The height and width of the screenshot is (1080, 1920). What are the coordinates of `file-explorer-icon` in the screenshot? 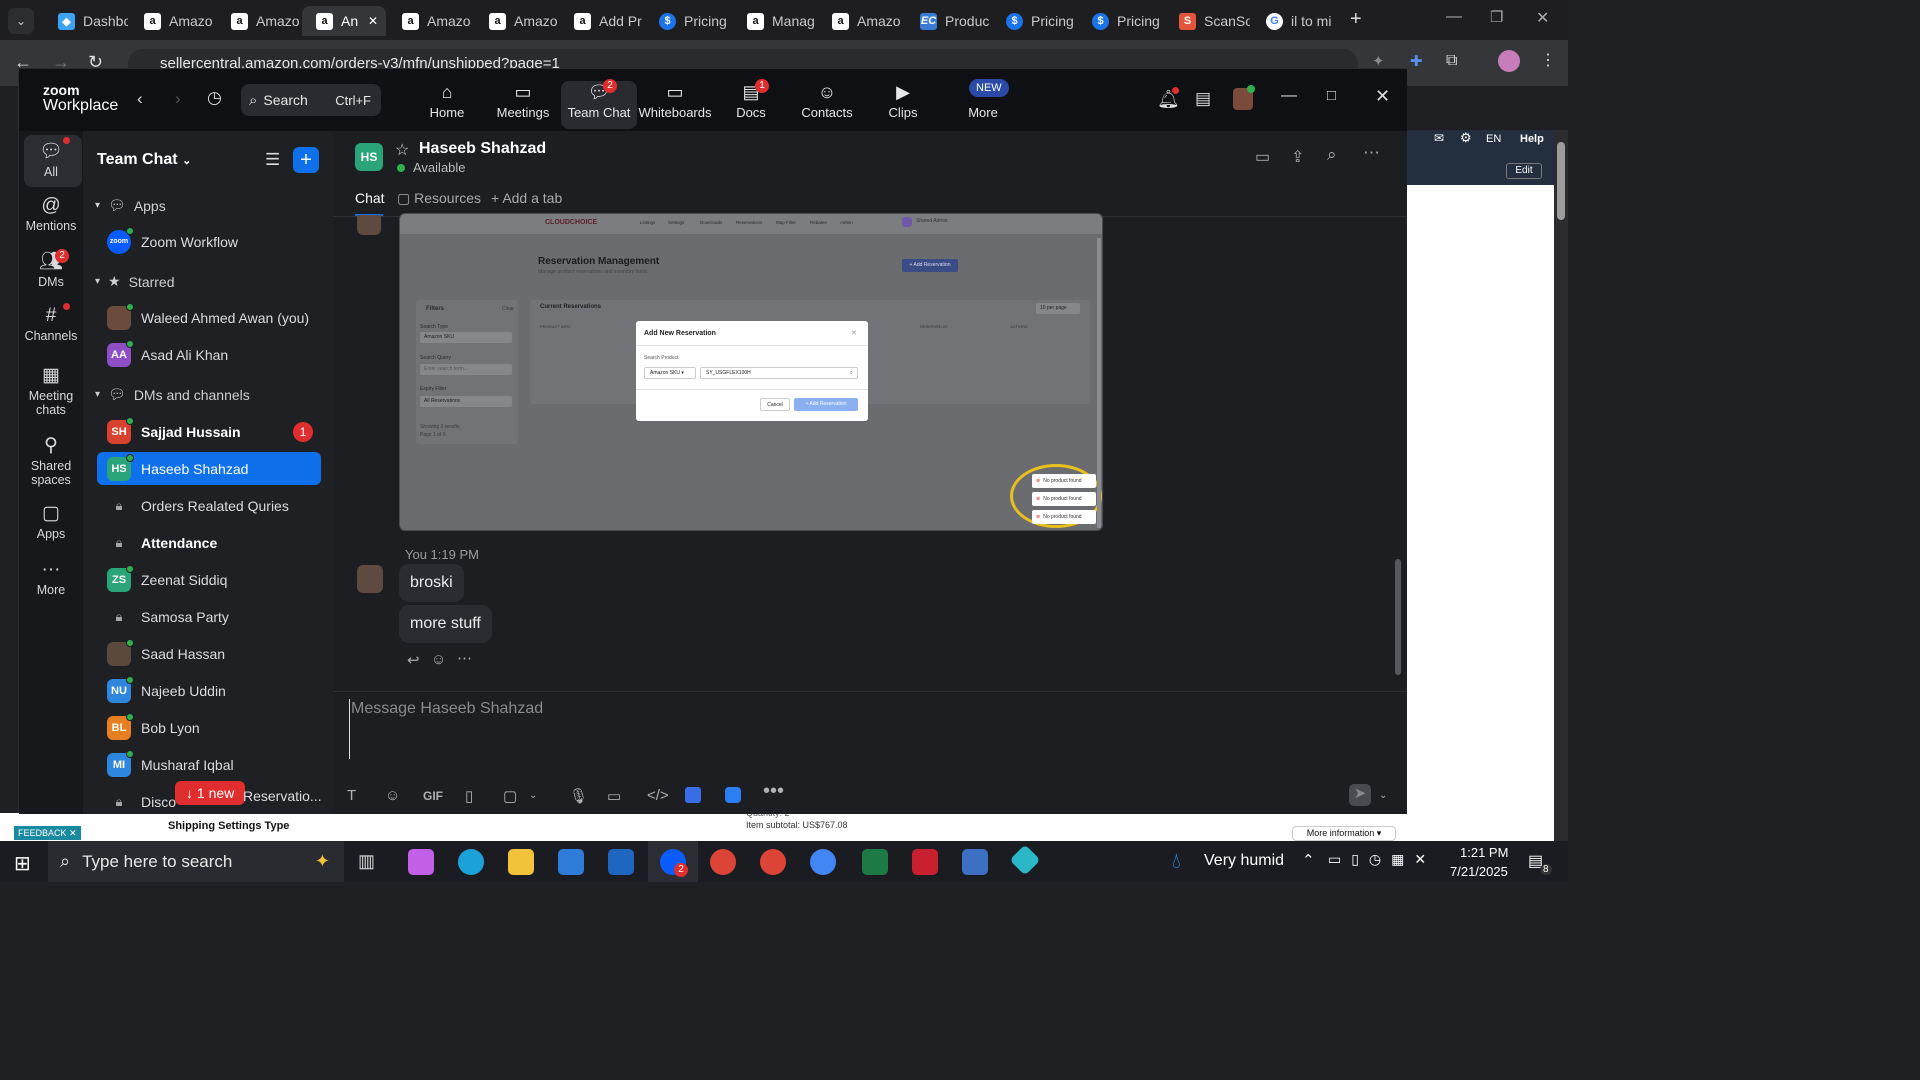 It's located at (521, 862).